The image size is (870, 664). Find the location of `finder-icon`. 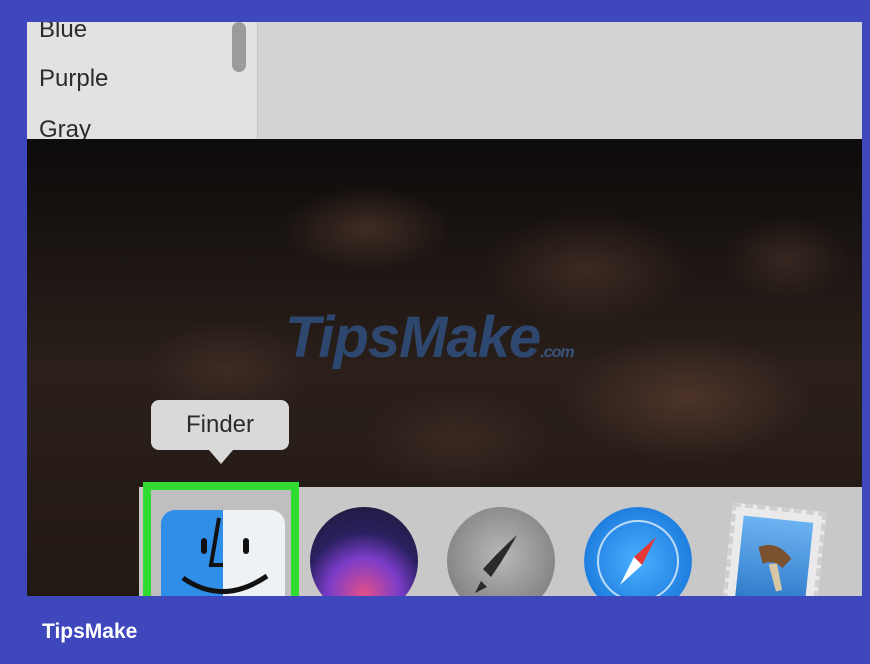

finder-icon is located at coordinates (223, 553).